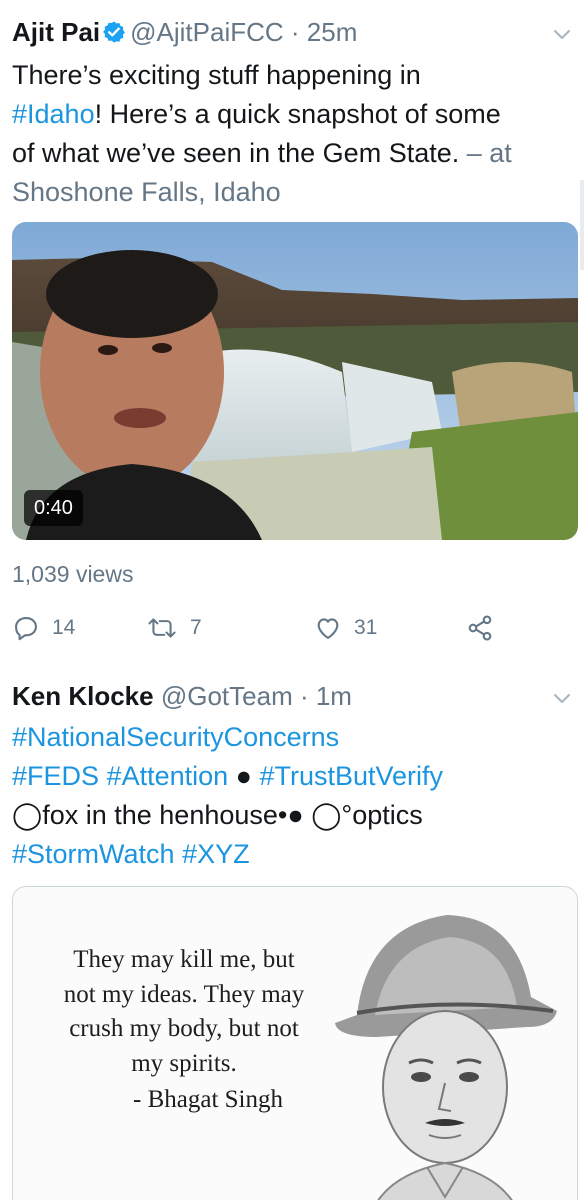  Describe the element at coordinates (114, 35) in the screenshot. I see `verified-badge-icon` at that location.